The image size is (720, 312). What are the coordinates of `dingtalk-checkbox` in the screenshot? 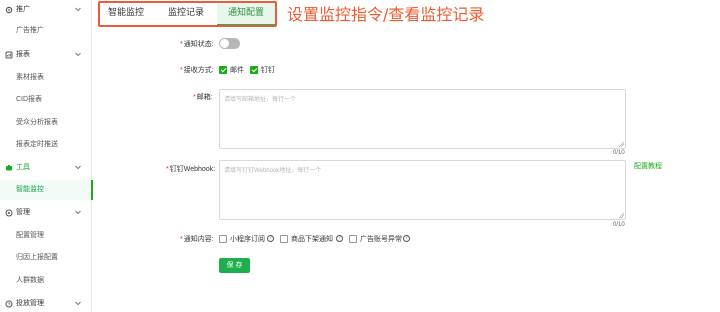 It's located at (254, 70).